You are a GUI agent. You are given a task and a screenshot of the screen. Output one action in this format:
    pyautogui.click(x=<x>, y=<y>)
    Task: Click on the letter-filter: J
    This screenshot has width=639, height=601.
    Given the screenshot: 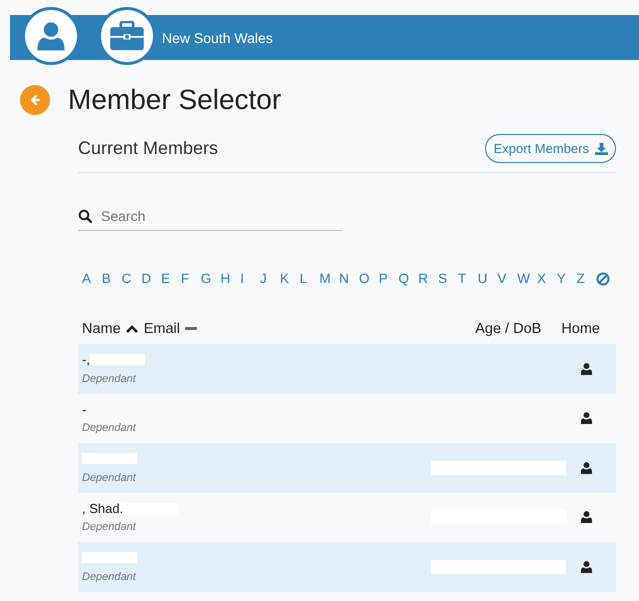 What is the action you would take?
    pyautogui.click(x=270, y=278)
    